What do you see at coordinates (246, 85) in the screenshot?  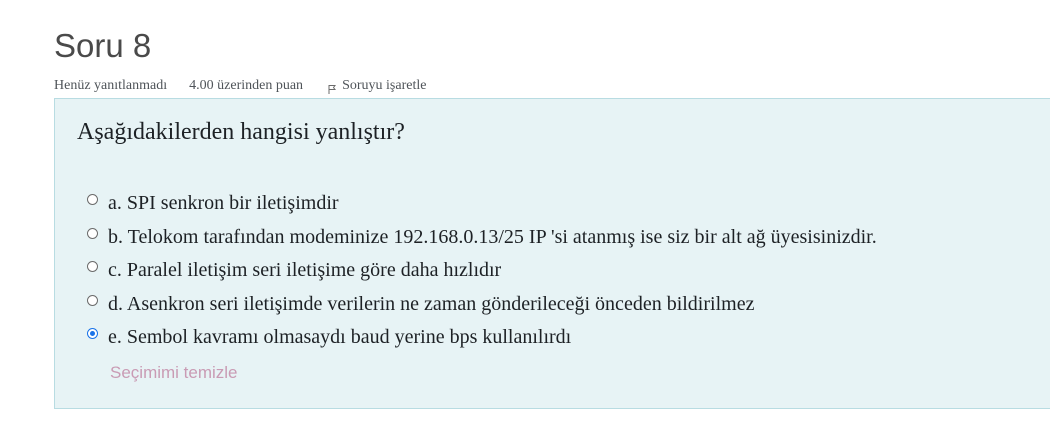 I see `question-grade: 4.00 üzerinden puan` at bounding box center [246, 85].